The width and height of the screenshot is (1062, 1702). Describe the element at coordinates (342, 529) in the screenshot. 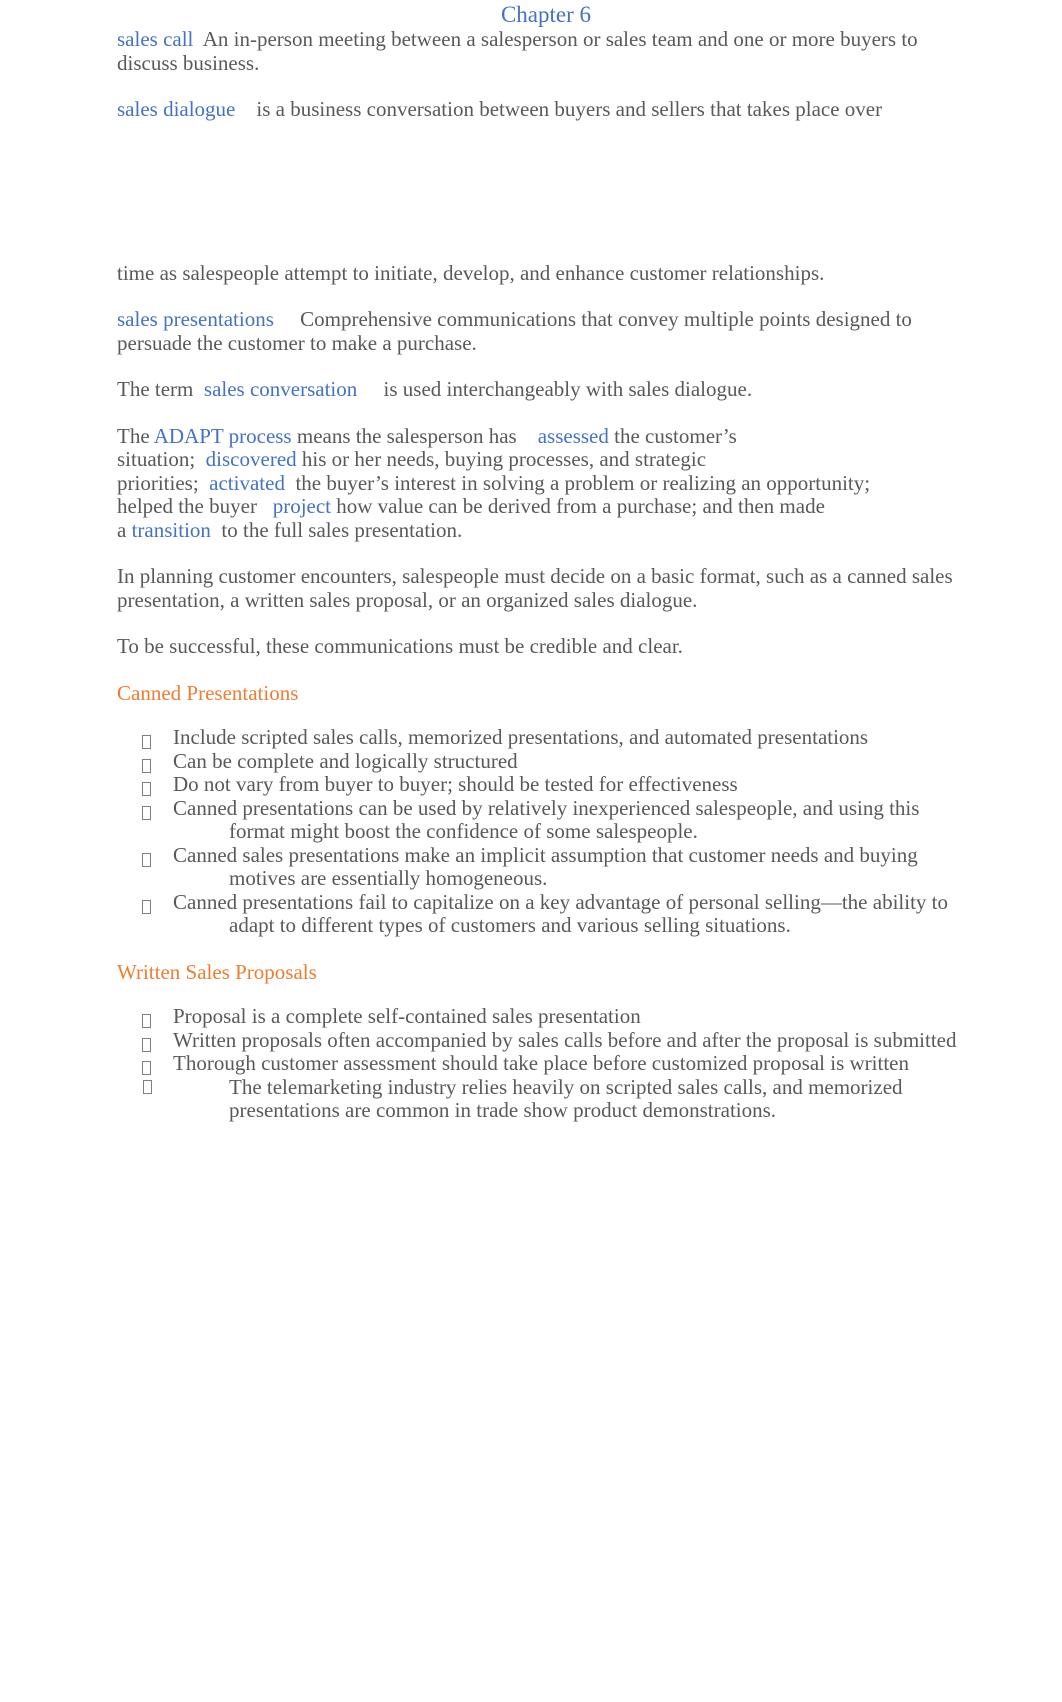

I see `adapt-seg-6: to the full sales presentation.` at that location.